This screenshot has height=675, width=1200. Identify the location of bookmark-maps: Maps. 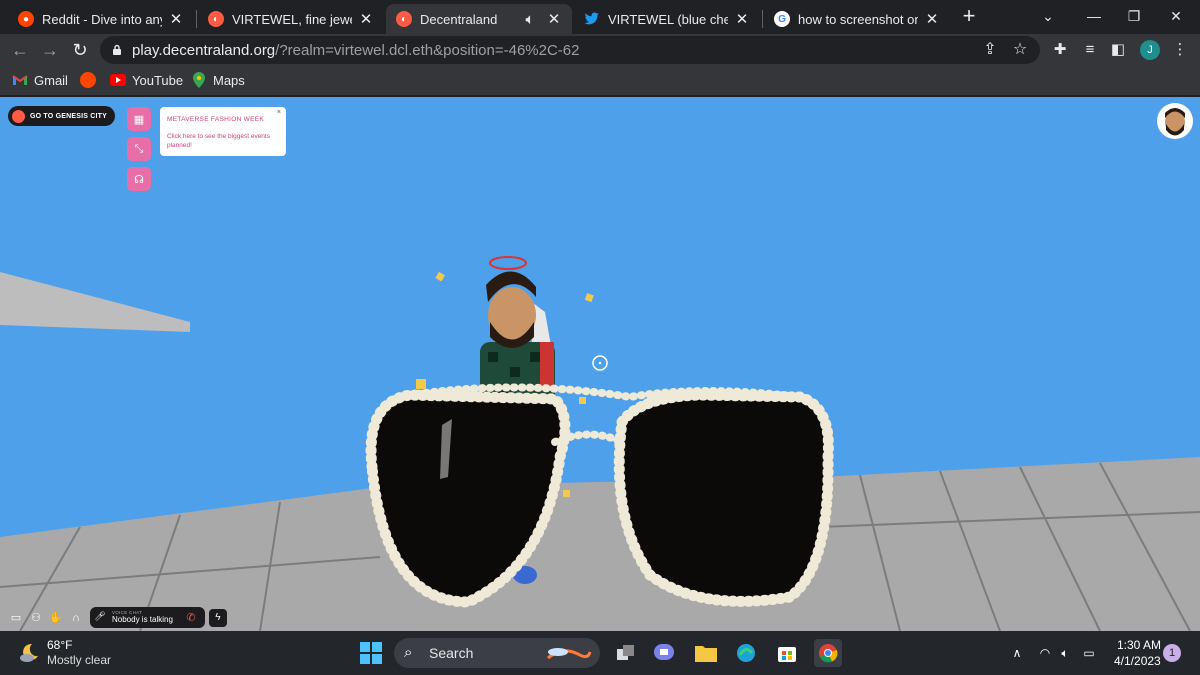
(218, 80).